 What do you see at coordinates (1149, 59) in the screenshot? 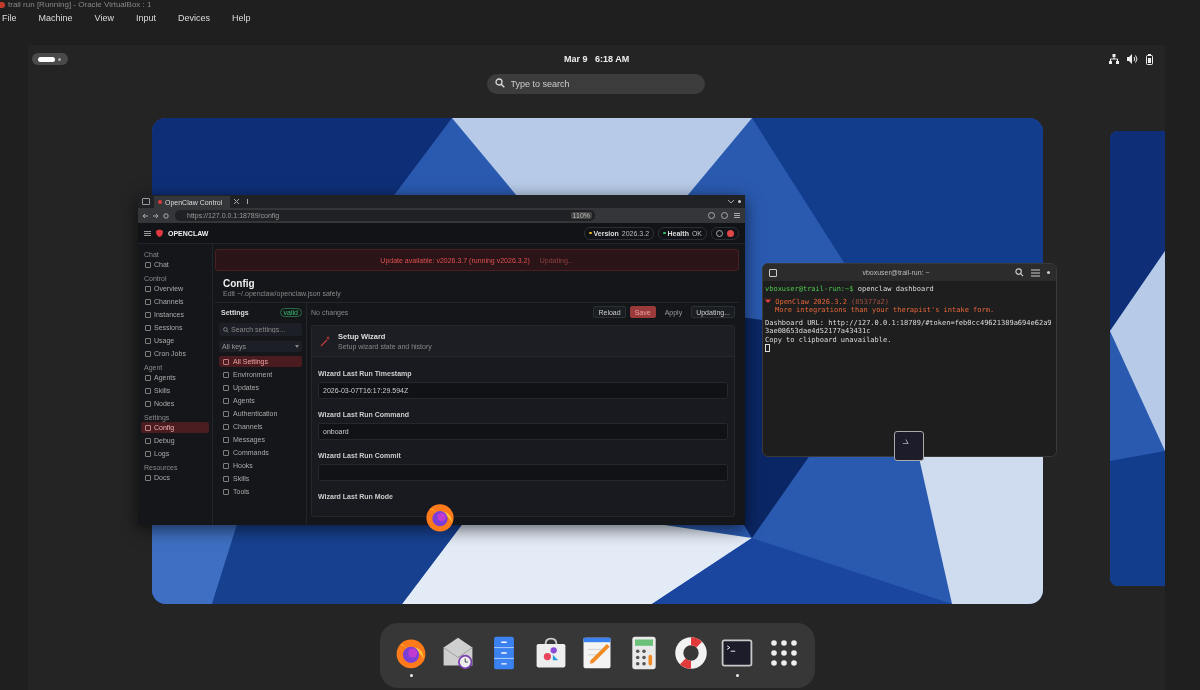
I see `battery-icon` at bounding box center [1149, 59].